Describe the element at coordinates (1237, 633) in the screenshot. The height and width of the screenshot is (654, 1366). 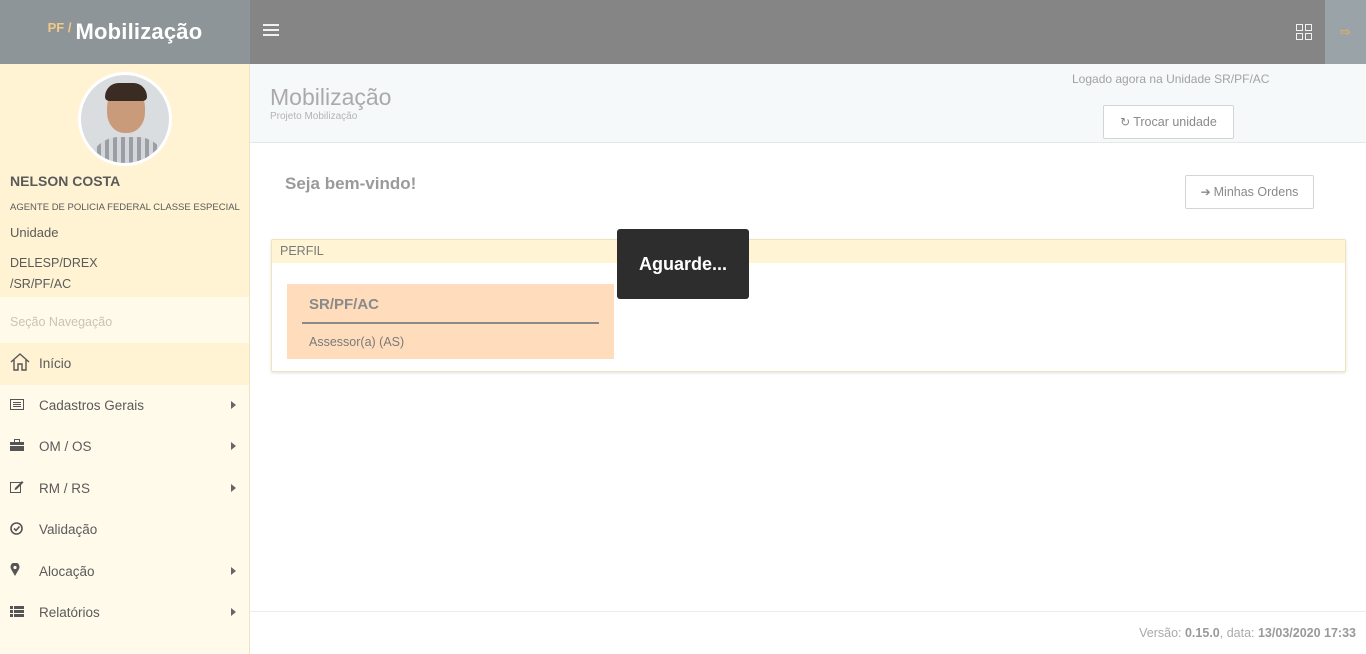
I see `date-label: , data:` at that location.